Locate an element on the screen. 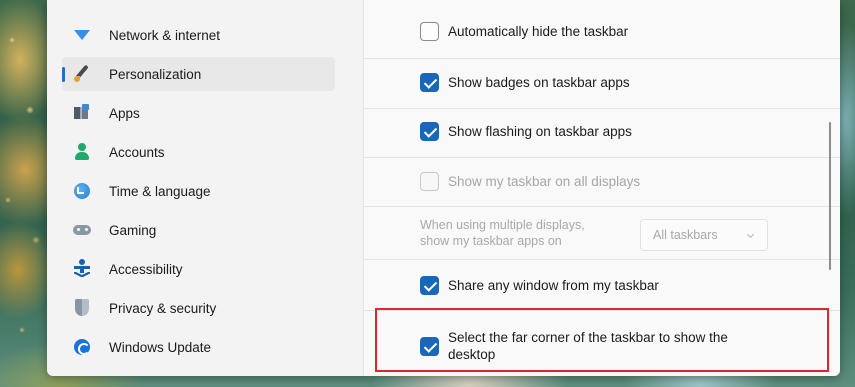 The width and height of the screenshot is (855, 387). nav-item-time-language: Time & language is located at coordinates (198, 191).